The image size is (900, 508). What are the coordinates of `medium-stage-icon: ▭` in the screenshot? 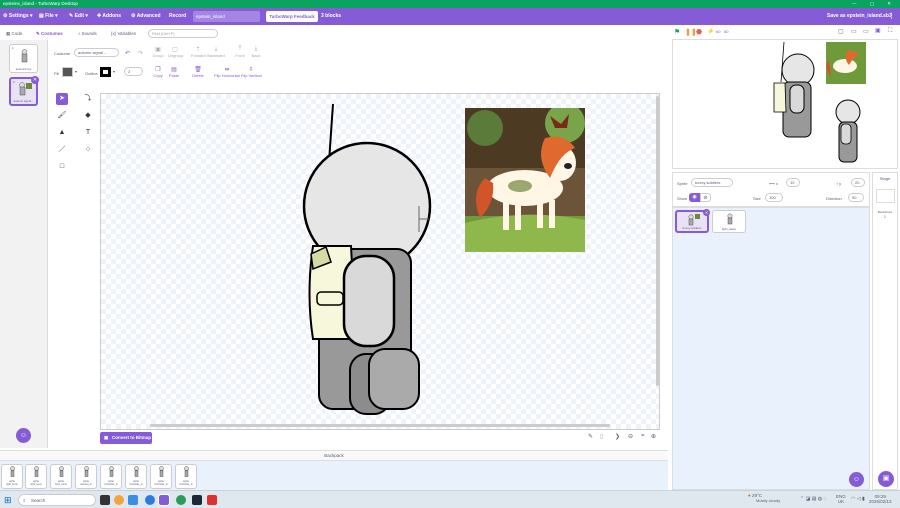 It's located at (866, 31).